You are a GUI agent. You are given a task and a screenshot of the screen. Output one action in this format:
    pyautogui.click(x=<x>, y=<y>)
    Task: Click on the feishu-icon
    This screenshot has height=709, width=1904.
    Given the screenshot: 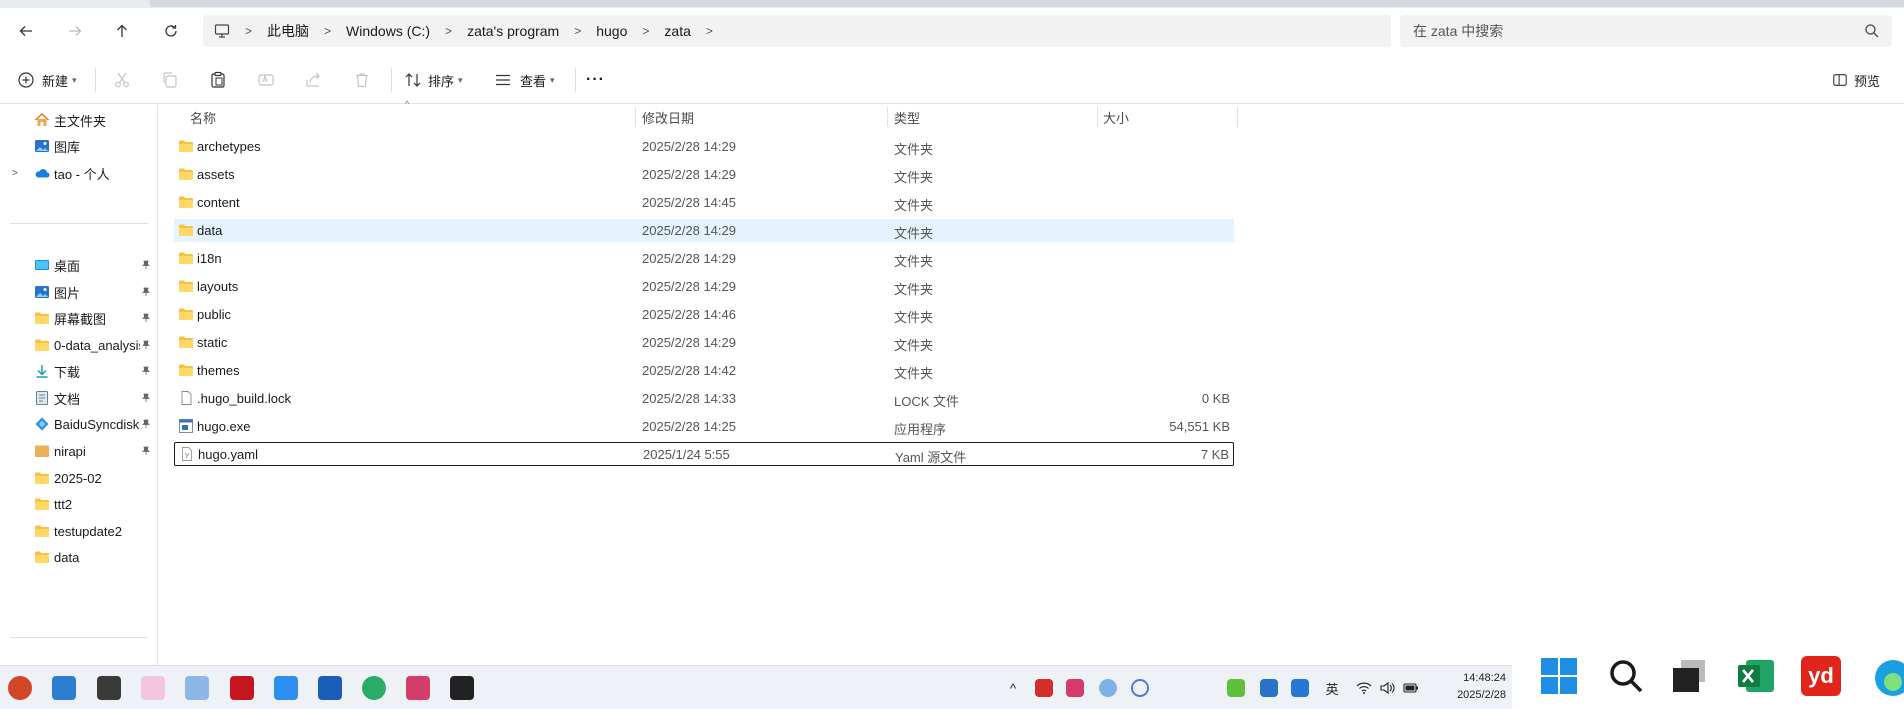 What is the action you would take?
    pyautogui.click(x=64, y=688)
    